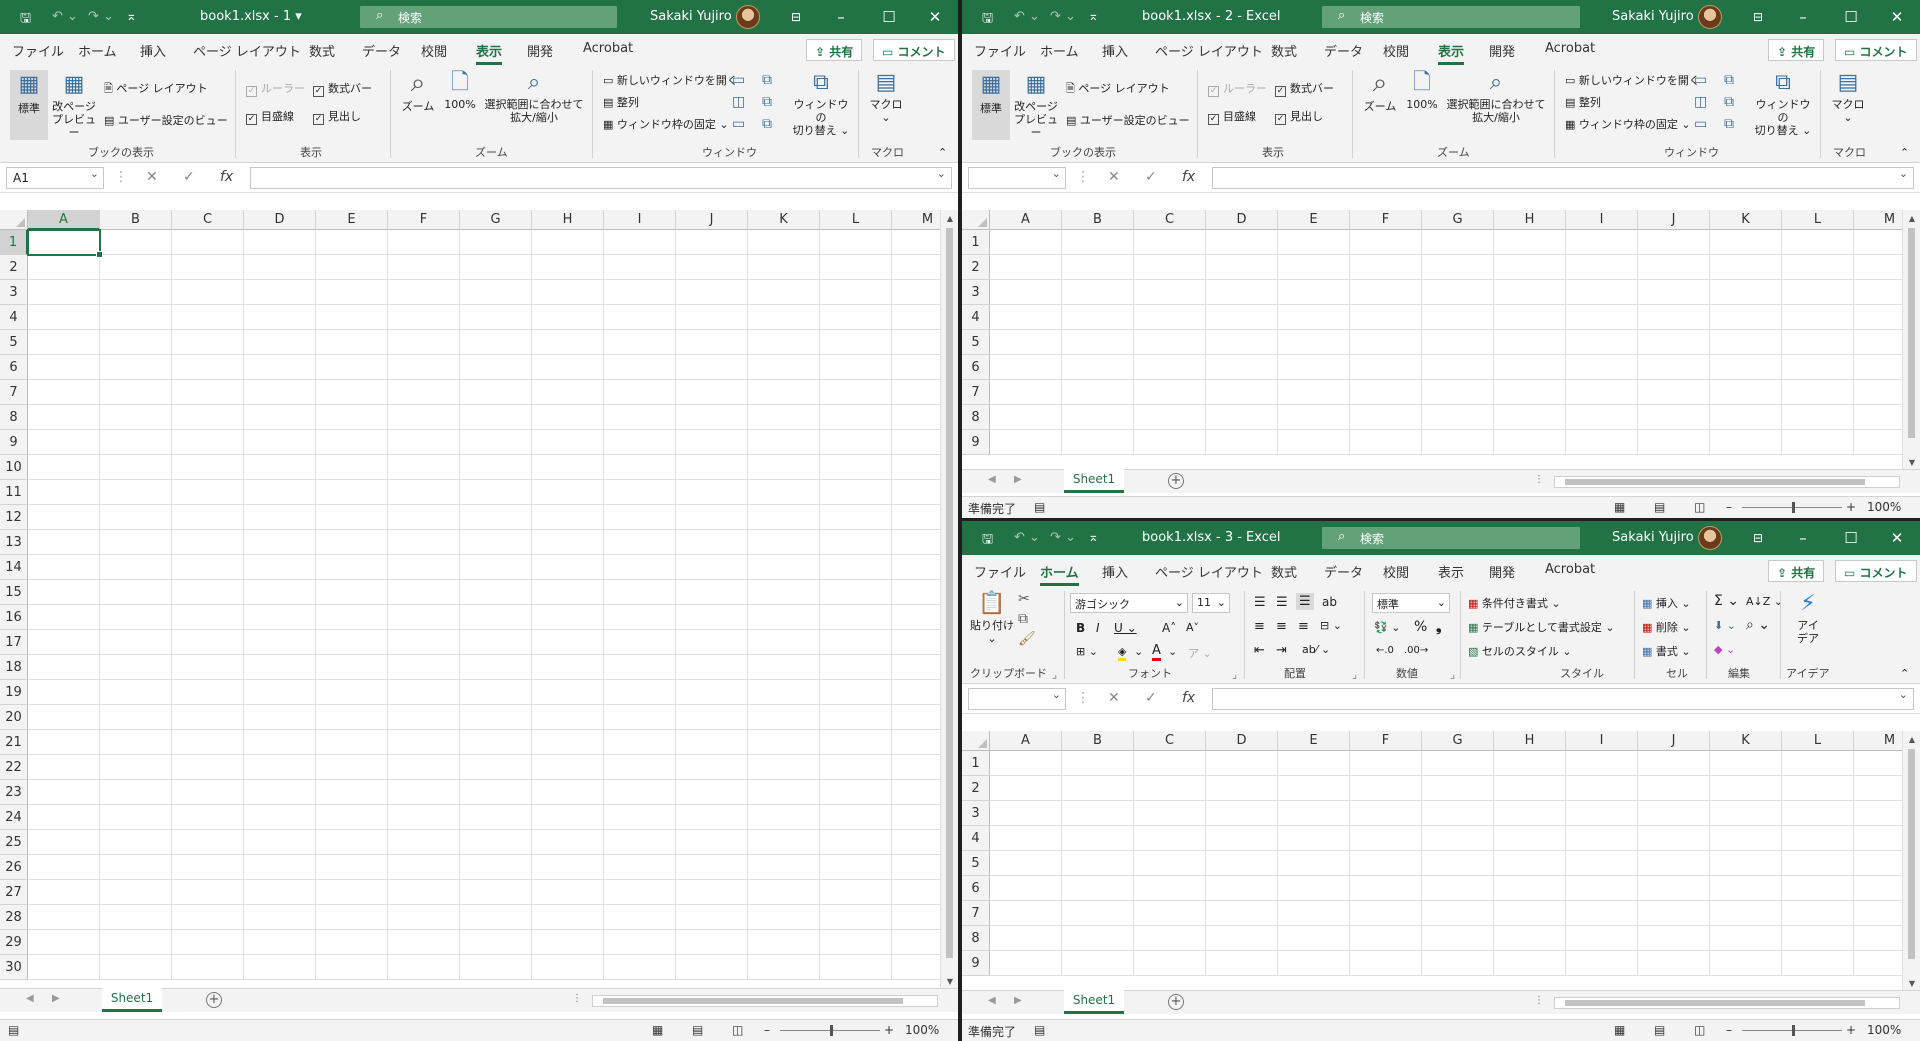 This screenshot has width=1920, height=1041. Describe the element at coordinates (784, 267) in the screenshot. I see `cell-k2` at that location.